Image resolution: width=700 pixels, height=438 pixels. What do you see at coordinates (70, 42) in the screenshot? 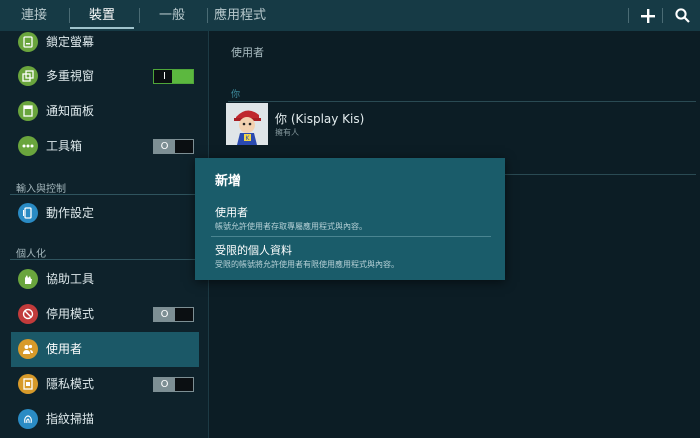
I see `sidebar-item-label: 鎖定螢幕` at bounding box center [70, 42].